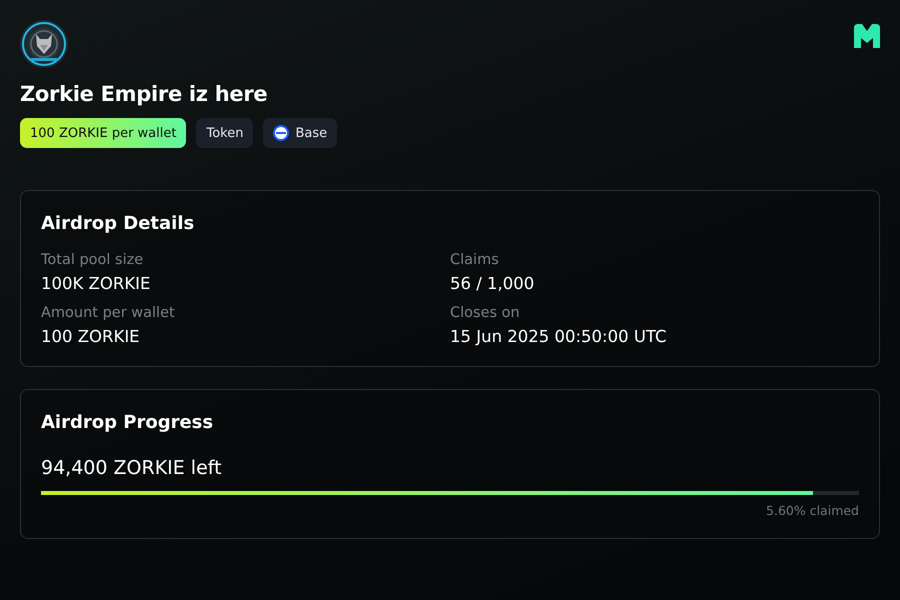 This screenshot has height=600, width=900. What do you see at coordinates (281, 133) in the screenshot?
I see `base-chain-icon` at bounding box center [281, 133].